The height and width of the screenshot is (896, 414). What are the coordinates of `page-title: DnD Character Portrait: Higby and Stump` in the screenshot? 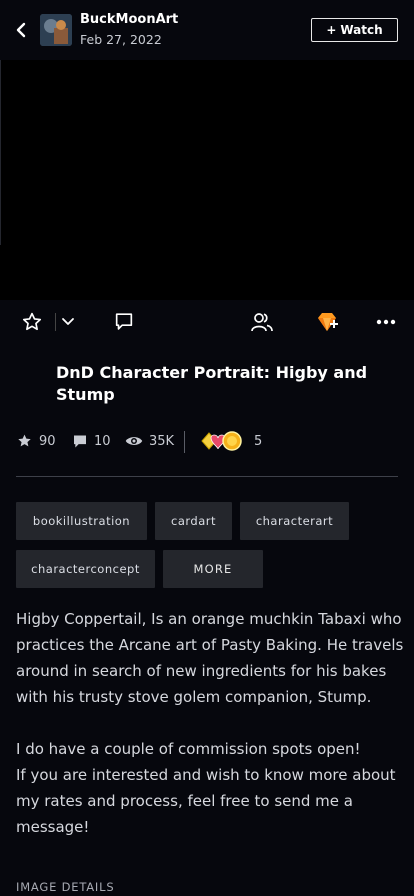 It's located at (212, 383).